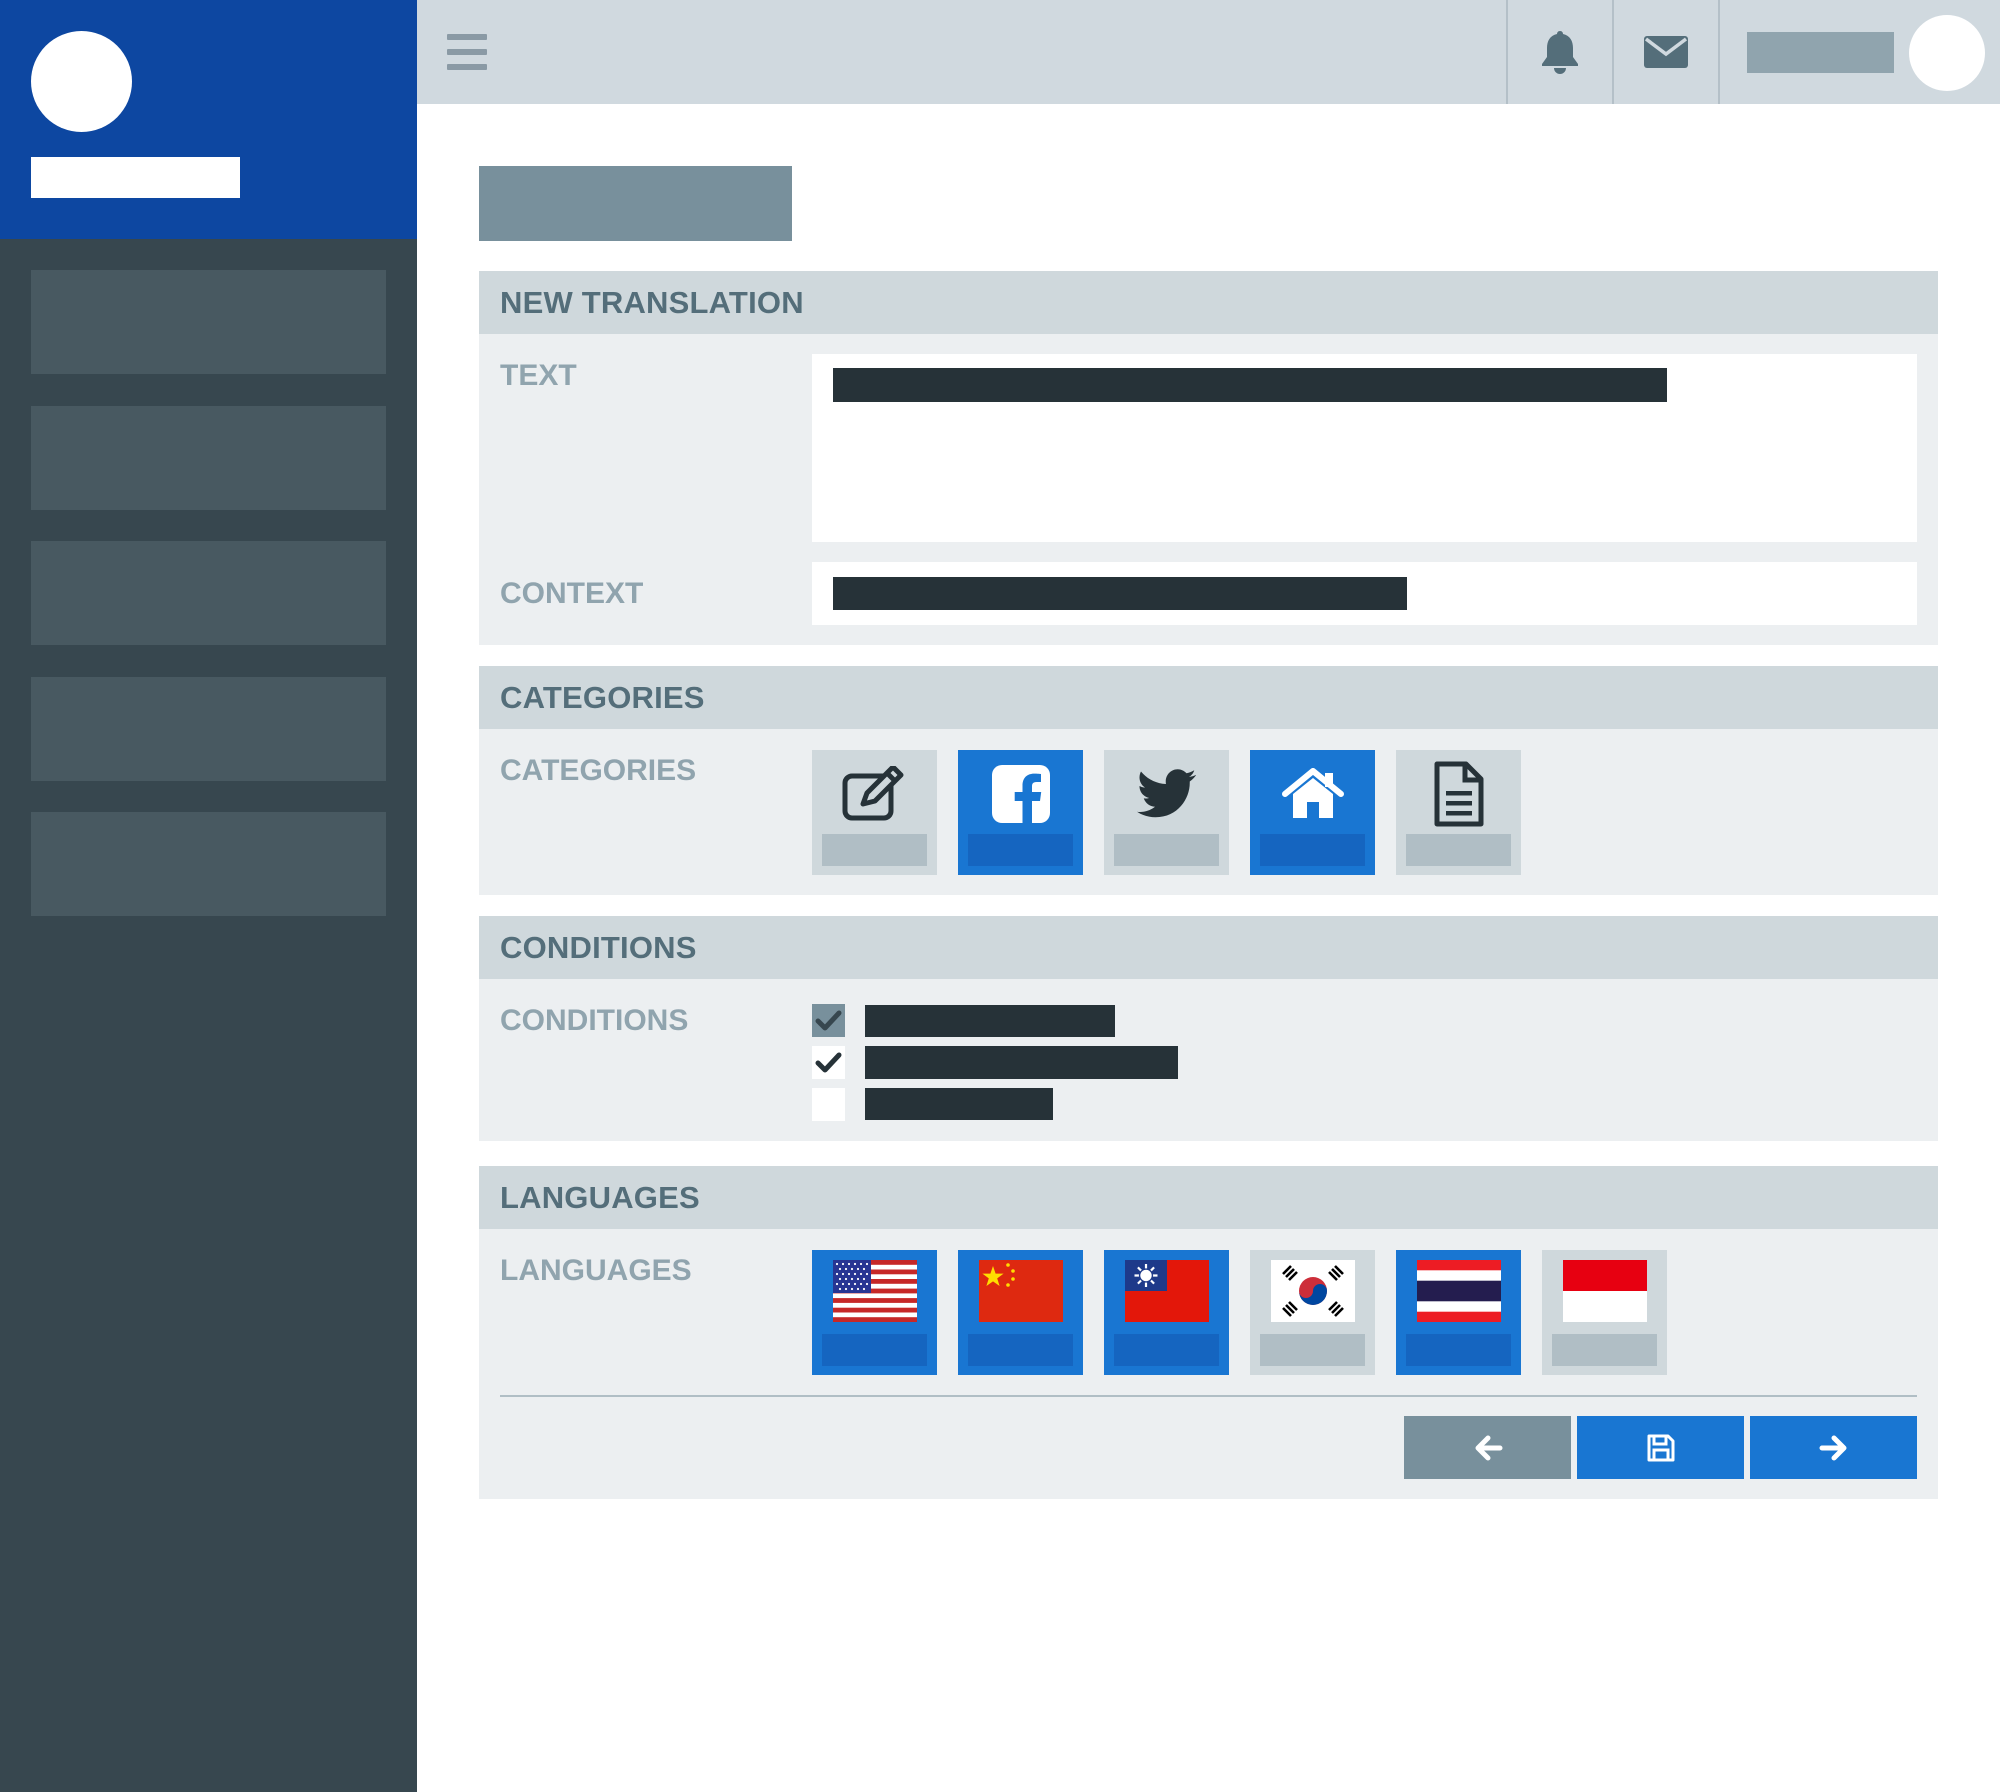  Describe the element at coordinates (467, 52) in the screenshot. I see `menu-icon` at that location.